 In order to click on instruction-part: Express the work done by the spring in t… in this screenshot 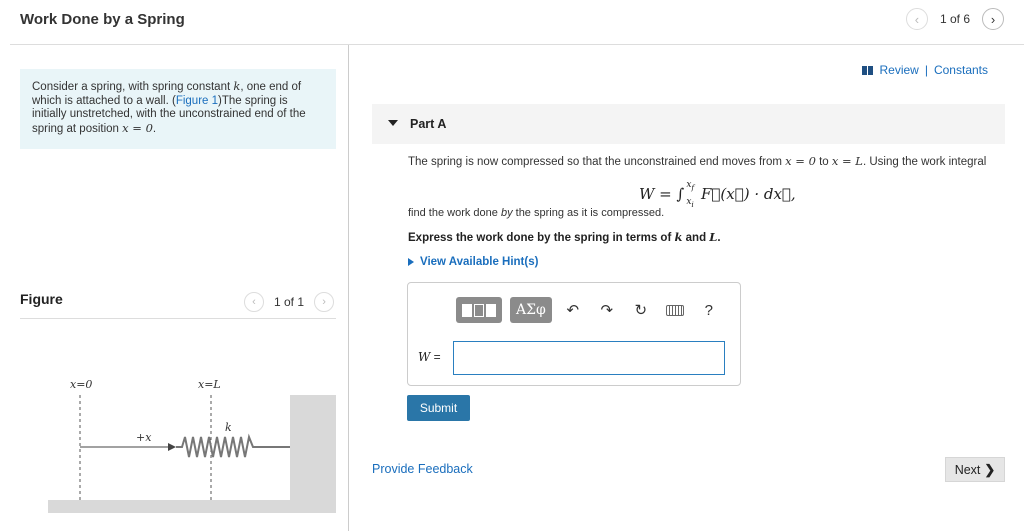, I will do `click(541, 238)`.